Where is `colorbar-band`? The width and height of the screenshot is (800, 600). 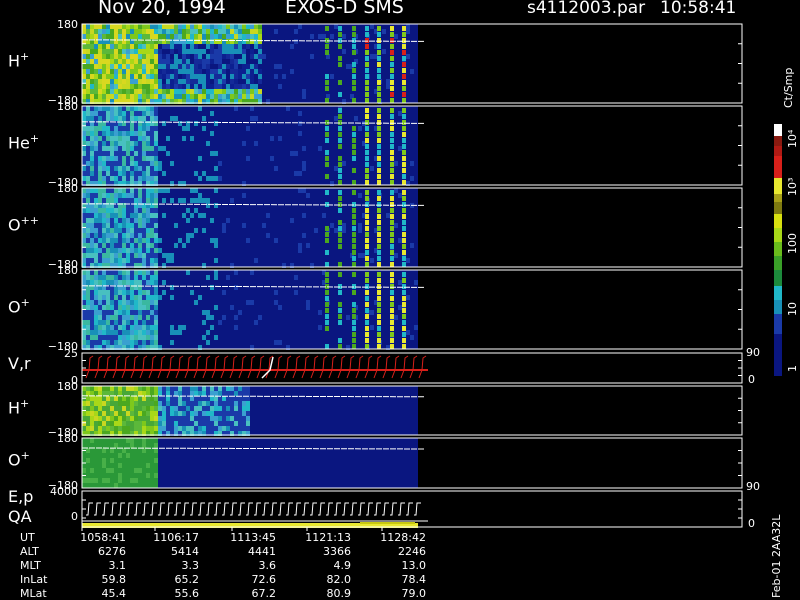
colorbar-band is located at coordinates (778, 130).